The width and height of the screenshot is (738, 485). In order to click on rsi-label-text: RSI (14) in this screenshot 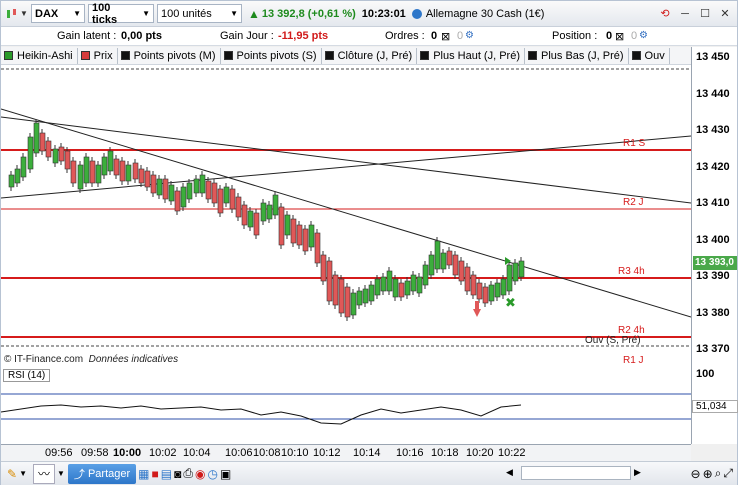, I will do `click(27, 375)`.